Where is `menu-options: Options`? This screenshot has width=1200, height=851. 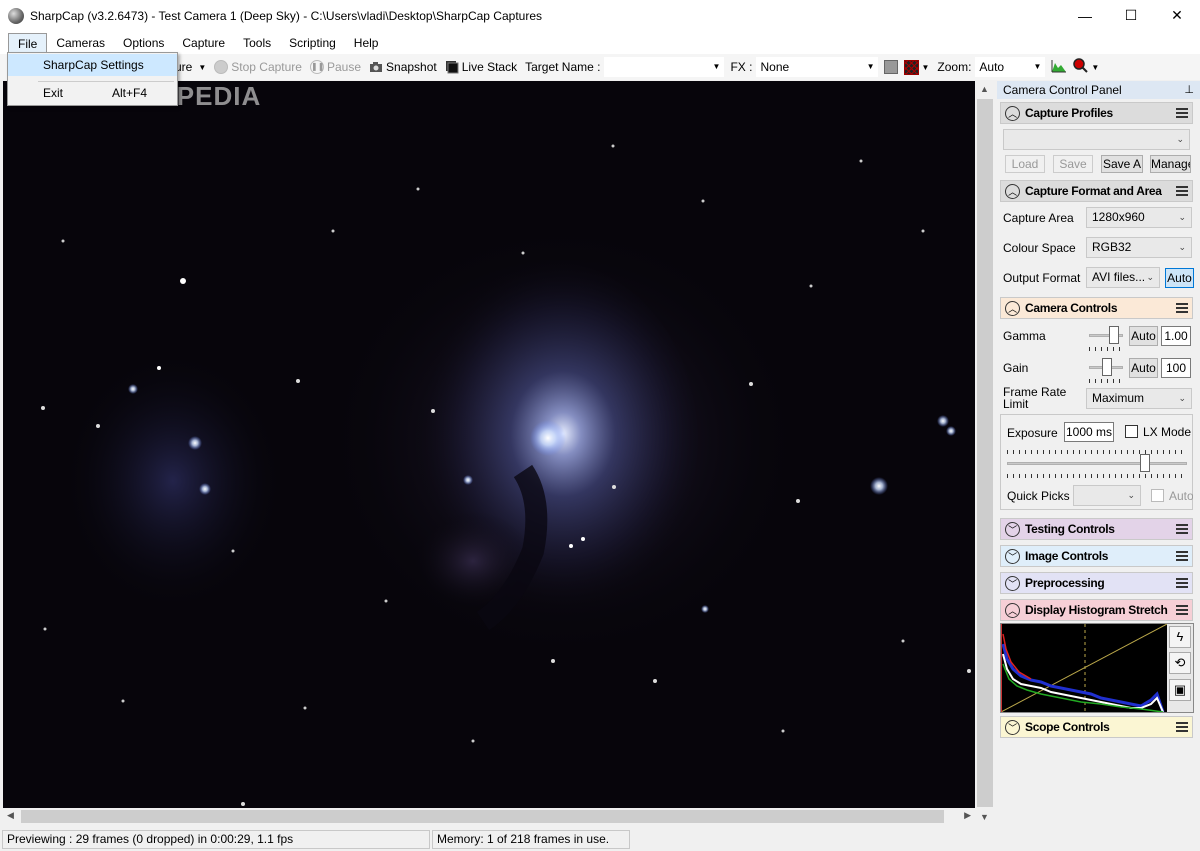
menu-options: Options is located at coordinates (143, 43).